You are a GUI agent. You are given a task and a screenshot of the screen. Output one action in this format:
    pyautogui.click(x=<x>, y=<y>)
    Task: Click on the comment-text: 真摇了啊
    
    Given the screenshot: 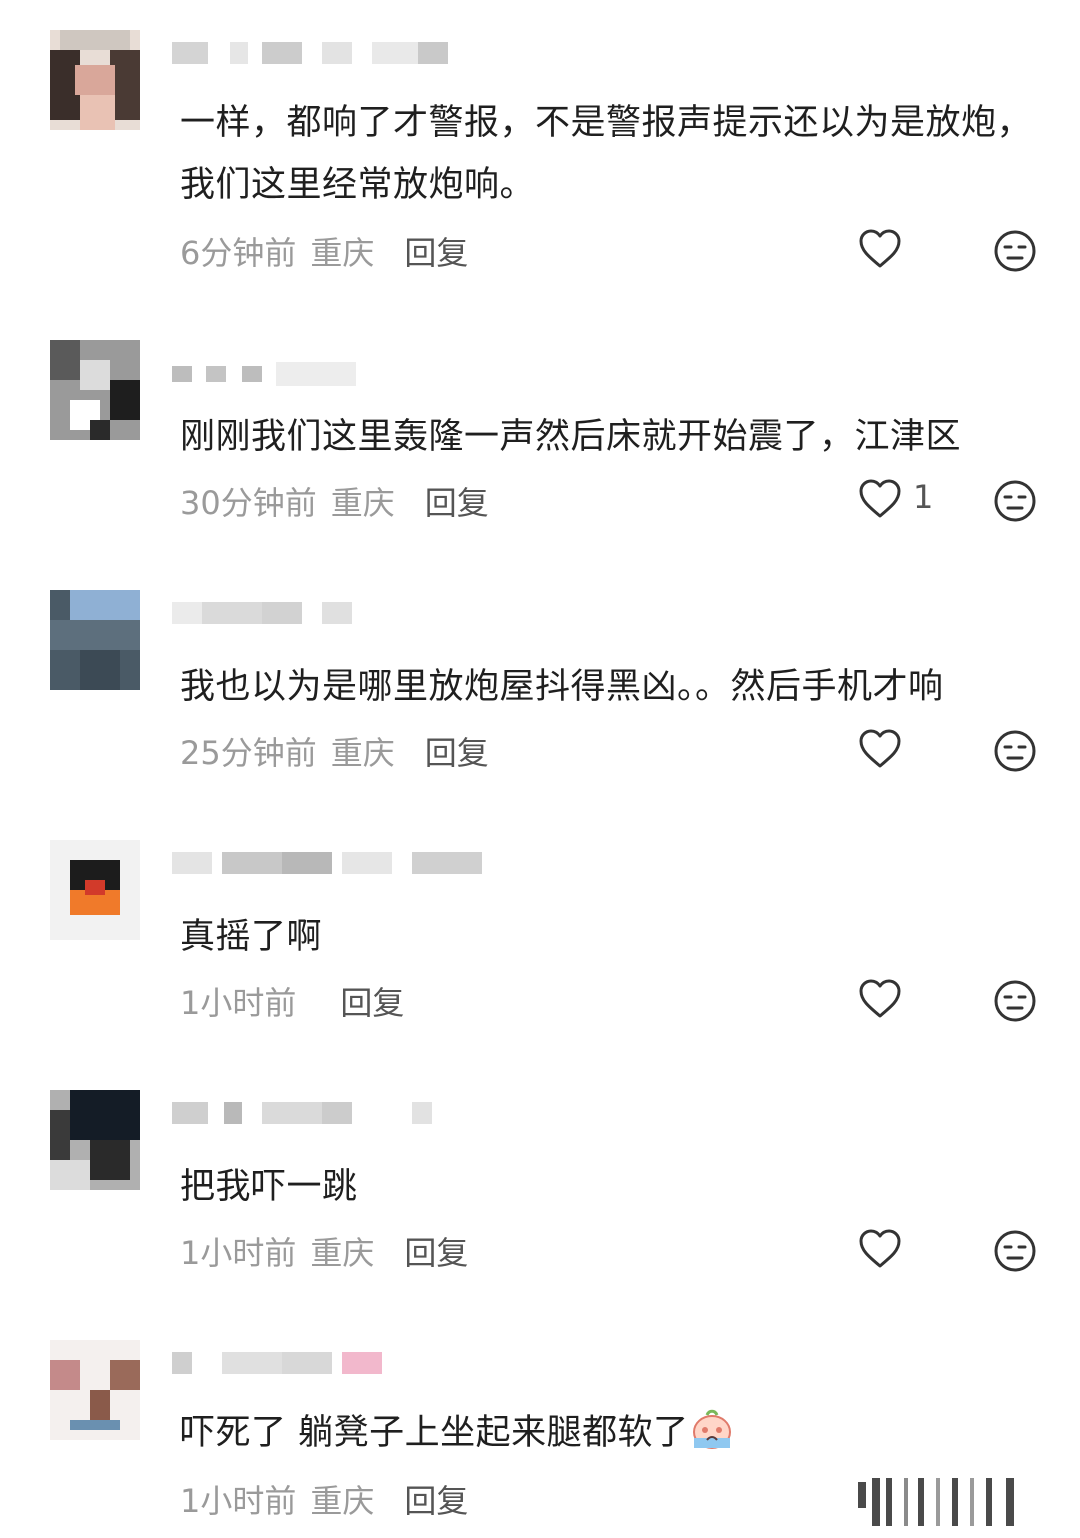 What is the action you would take?
    pyautogui.click(x=251, y=937)
    